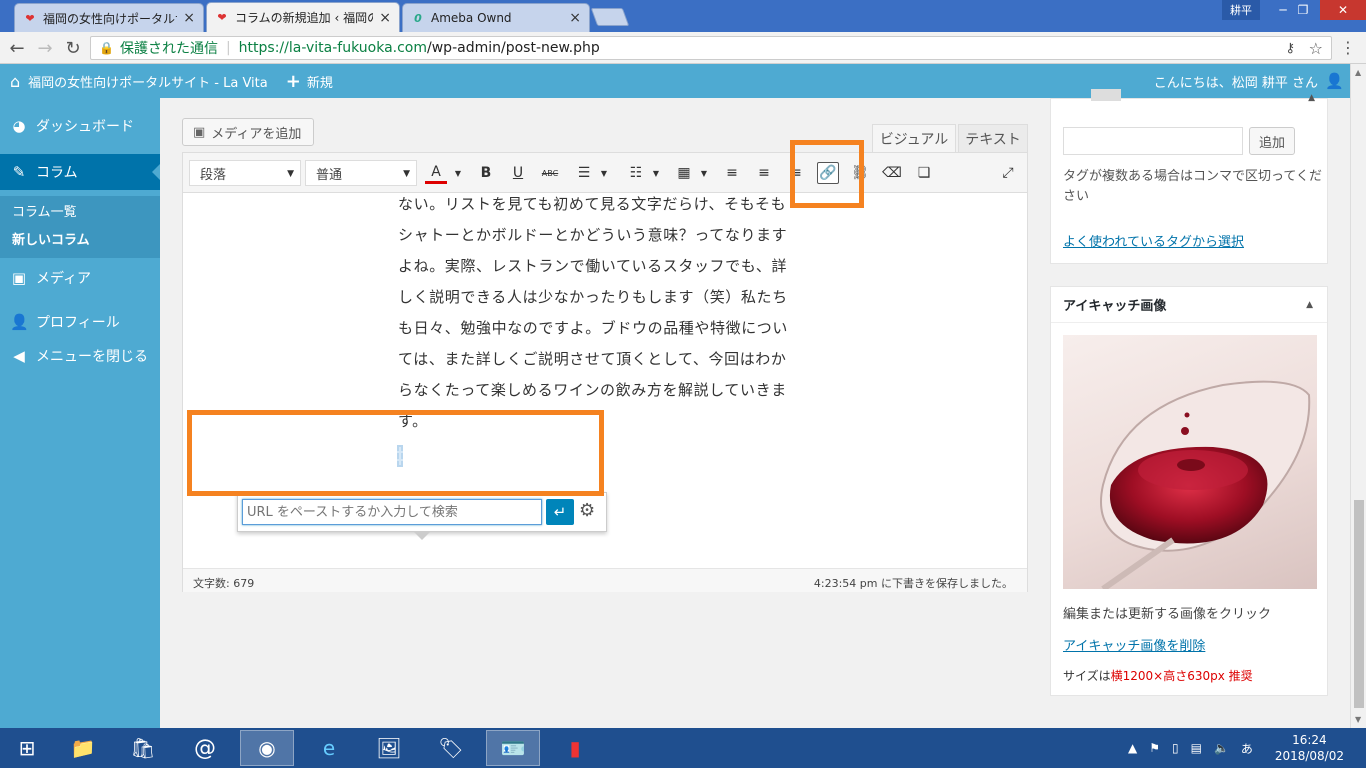  What do you see at coordinates (1236, 81) in the screenshot?
I see `greeting: こんにちは、松岡 耕平 さん` at bounding box center [1236, 81].